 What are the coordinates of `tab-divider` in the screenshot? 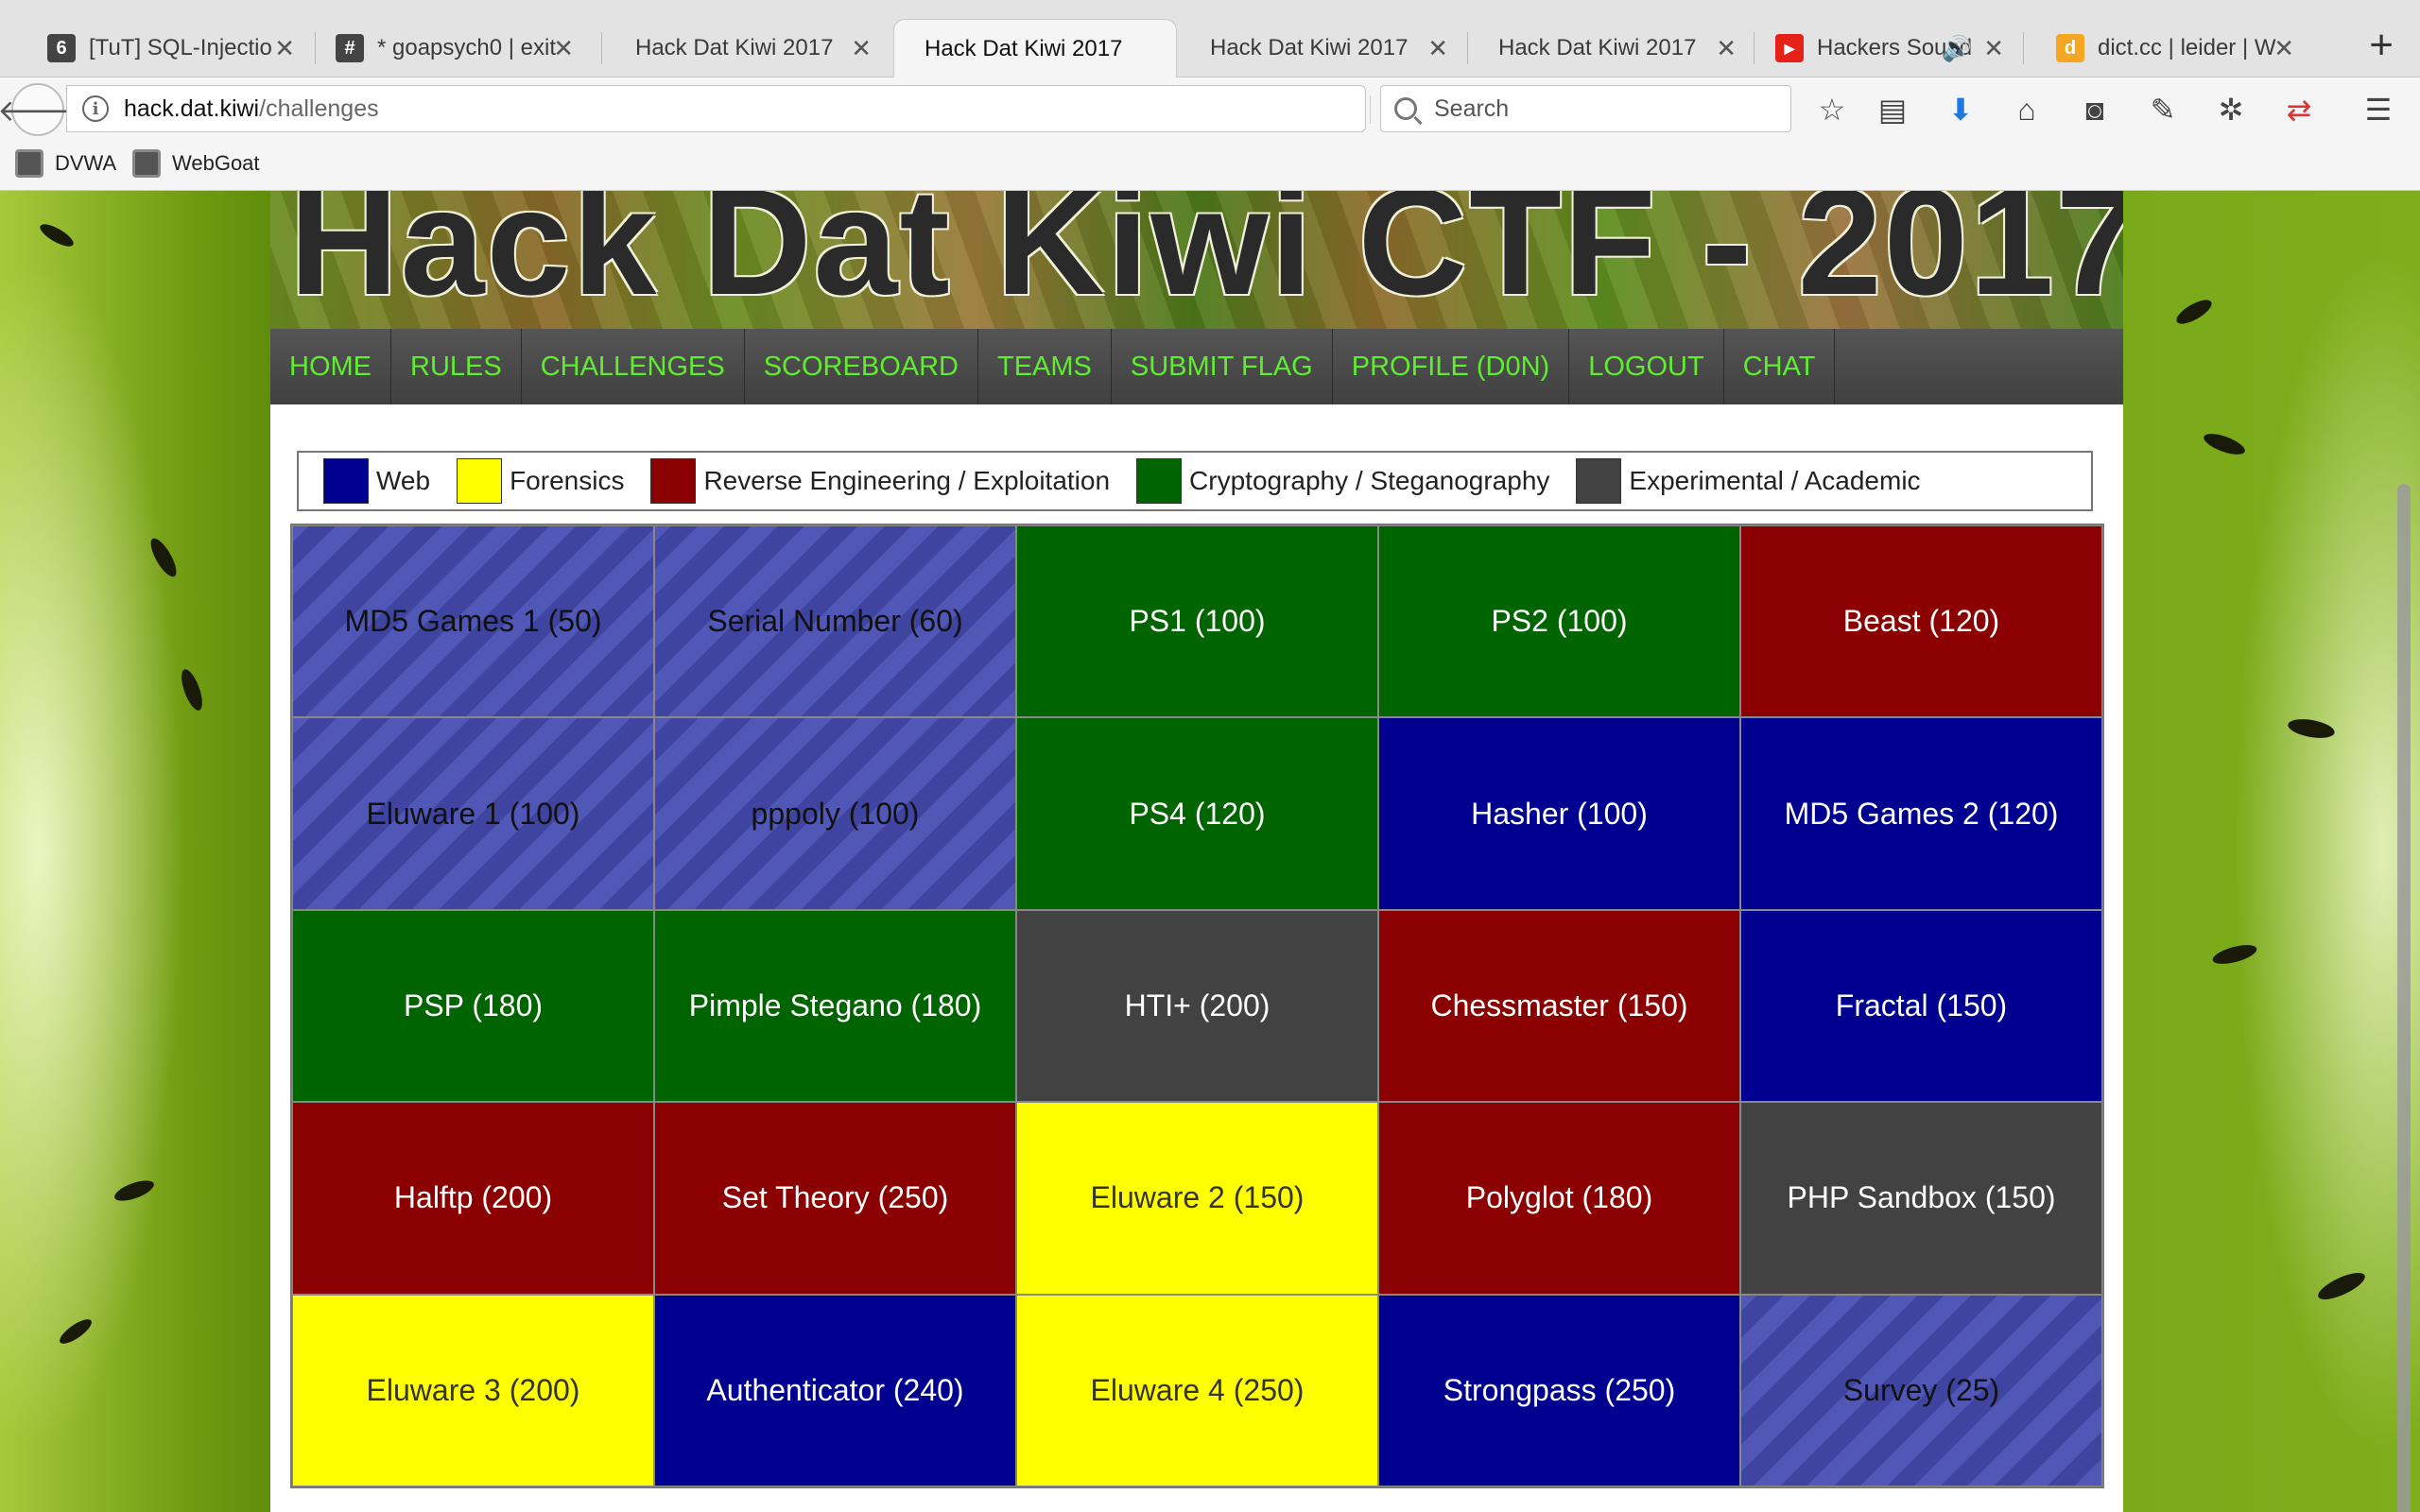 It's located at (1467, 48).